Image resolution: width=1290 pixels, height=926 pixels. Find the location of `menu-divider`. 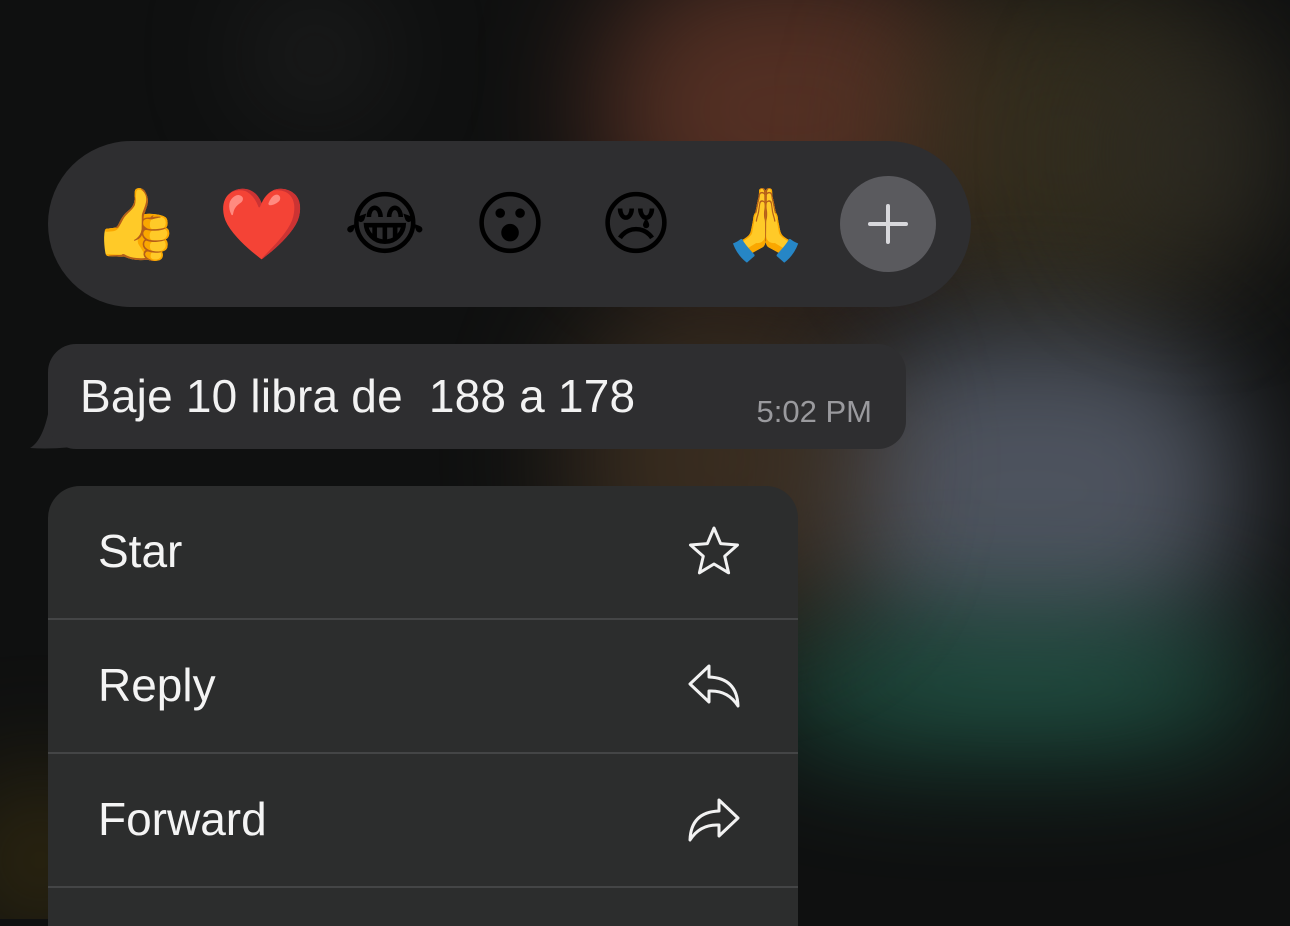

menu-divider is located at coordinates (423, 887).